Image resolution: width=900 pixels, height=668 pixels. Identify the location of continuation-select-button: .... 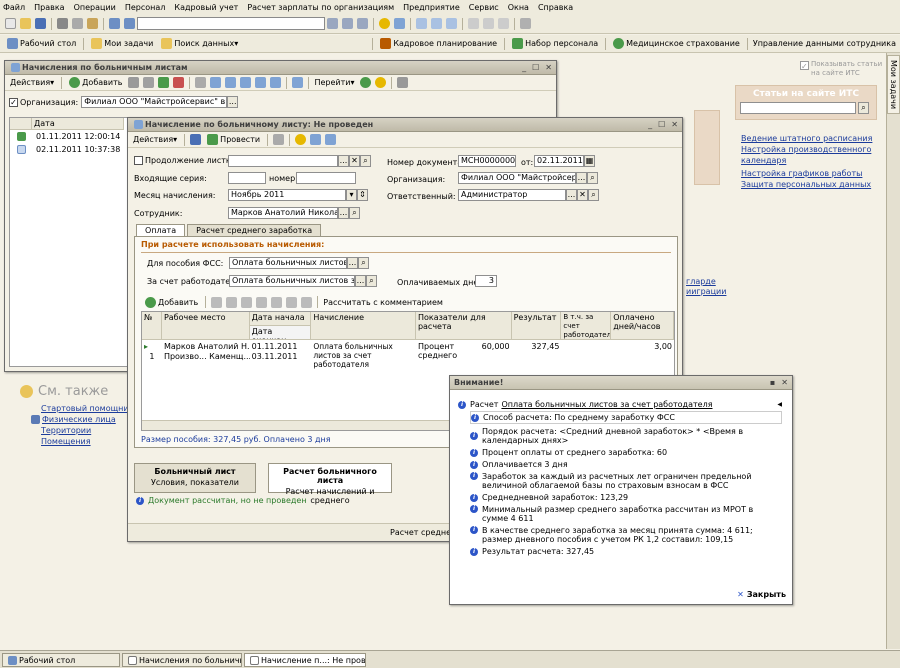
(343, 161).